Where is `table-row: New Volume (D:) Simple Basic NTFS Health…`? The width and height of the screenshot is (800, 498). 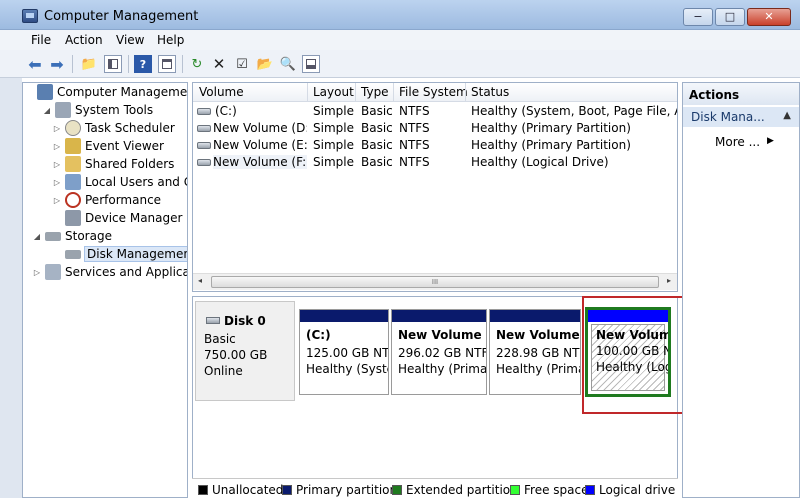 table-row: New Volume (D:) Simple Basic NTFS Health… is located at coordinates (435, 128).